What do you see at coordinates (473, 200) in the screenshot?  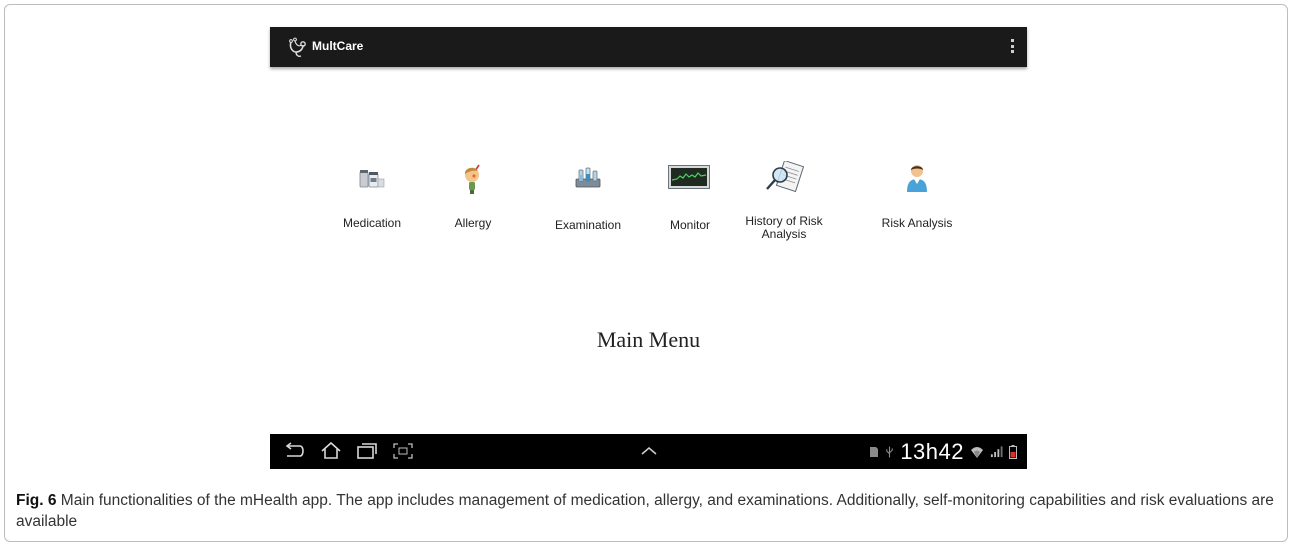 I see `menu-item-allergy: Allergy` at bounding box center [473, 200].